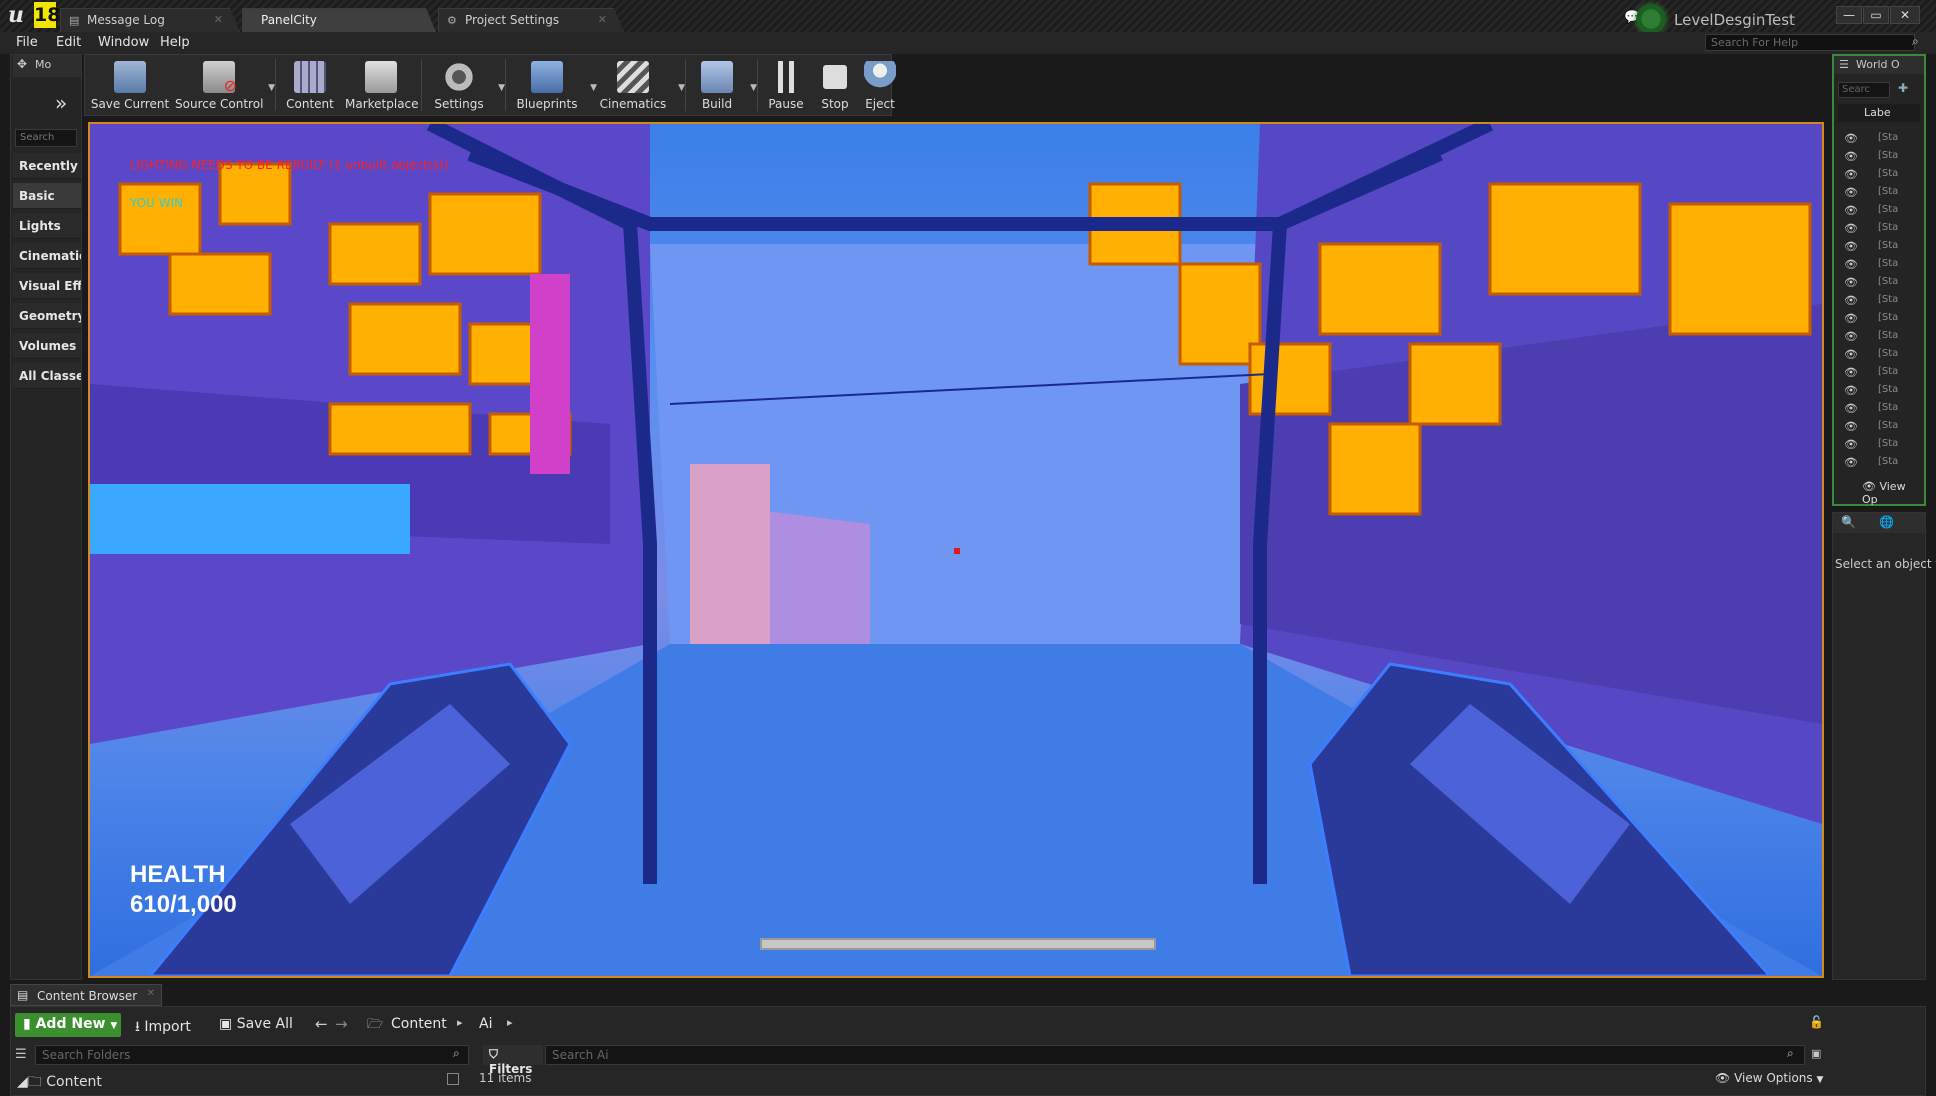 The image size is (1936, 1096). Describe the element at coordinates (47, 66) in the screenshot. I see `tab-modes: ✥ Mo` at that location.